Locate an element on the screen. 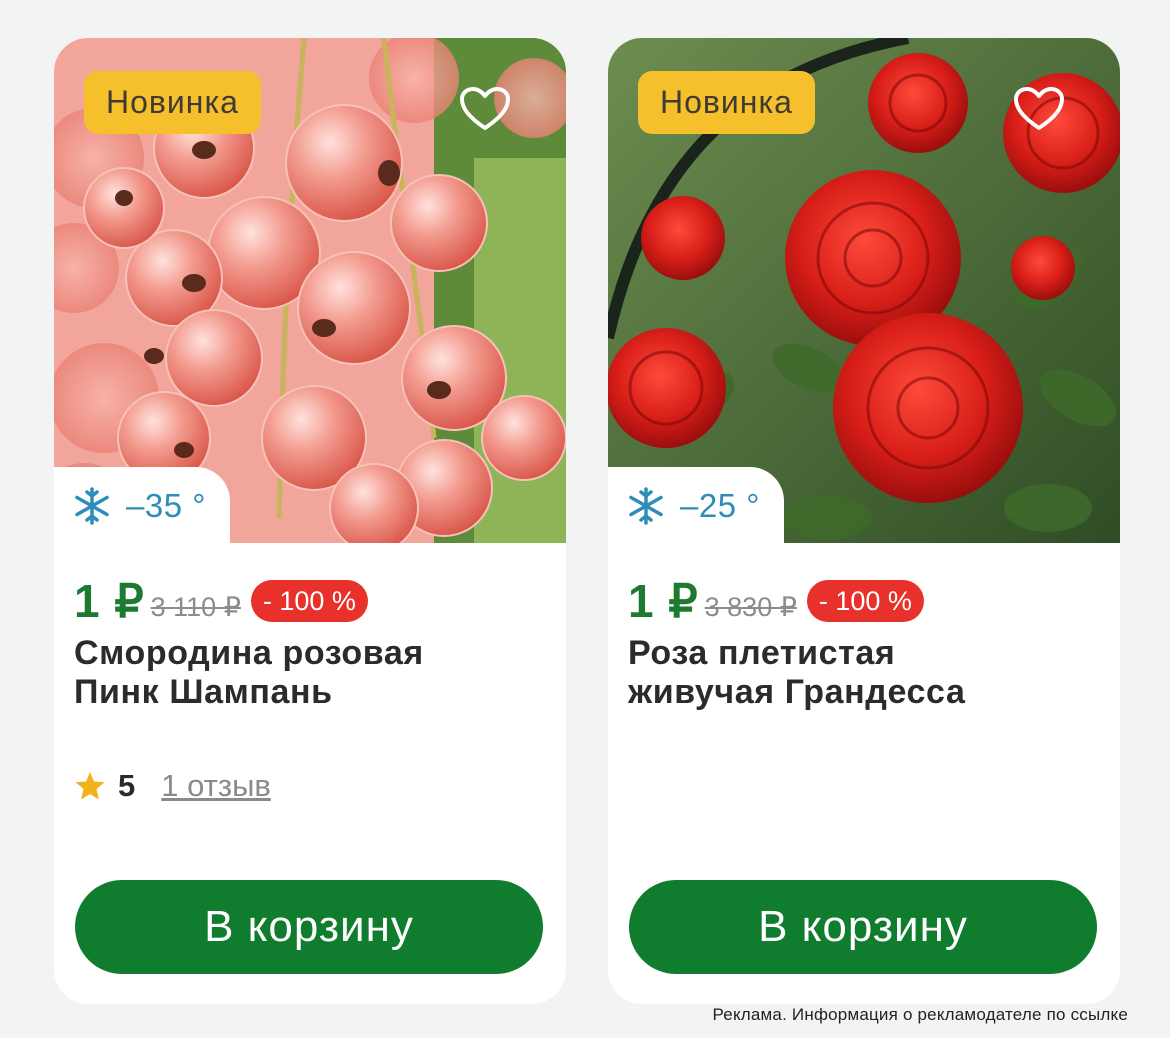 This screenshot has width=1170, height=1038. rating: 5 1 отзыв is located at coordinates (172, 786).